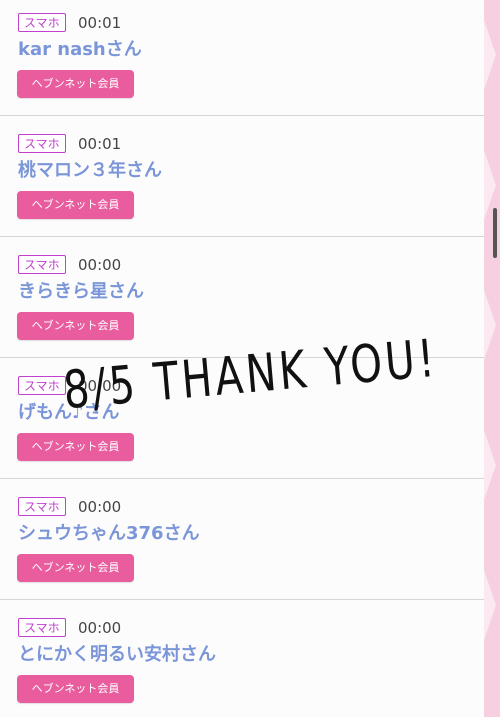  What do you see at coordinates (81, 292) in the screenshot?
I see `visitor-name-link: きらきら星さん` at bounding box center [81, 292].